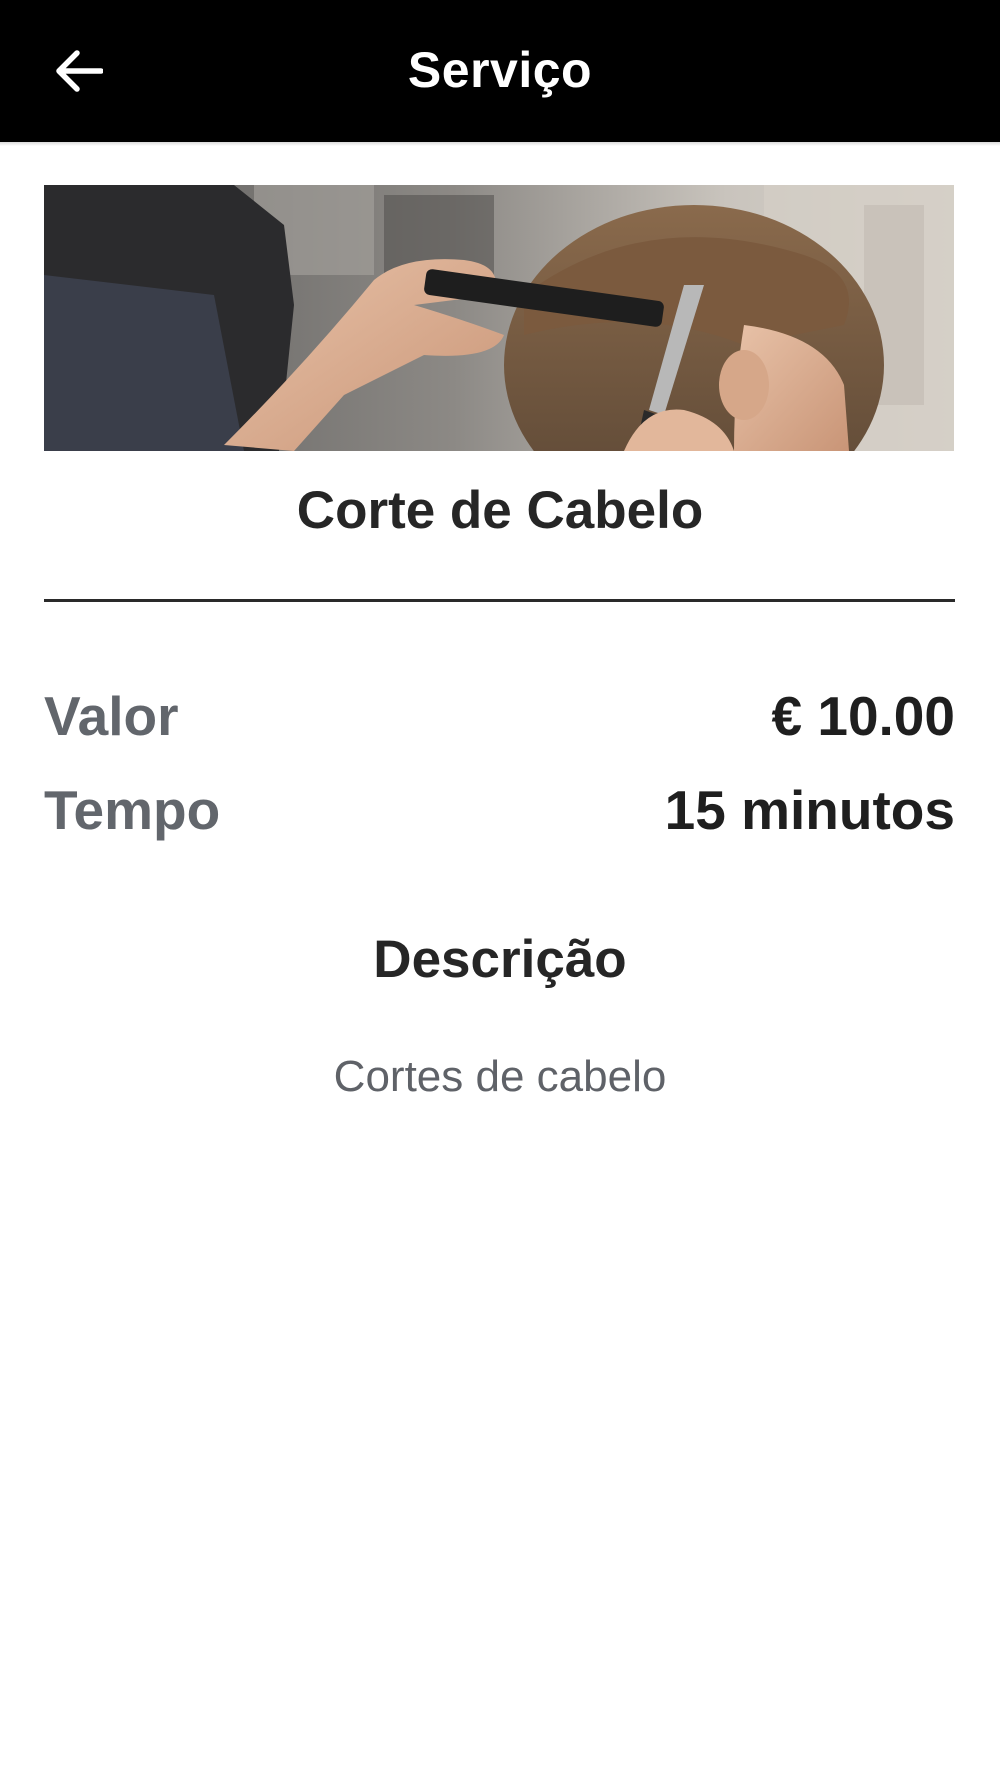 The height and width of the screenshot is (1778, 1000). Describe the element at coordinates (809, 810) in the screenshot. I see `tempo-value: 15 minutos` at that location.